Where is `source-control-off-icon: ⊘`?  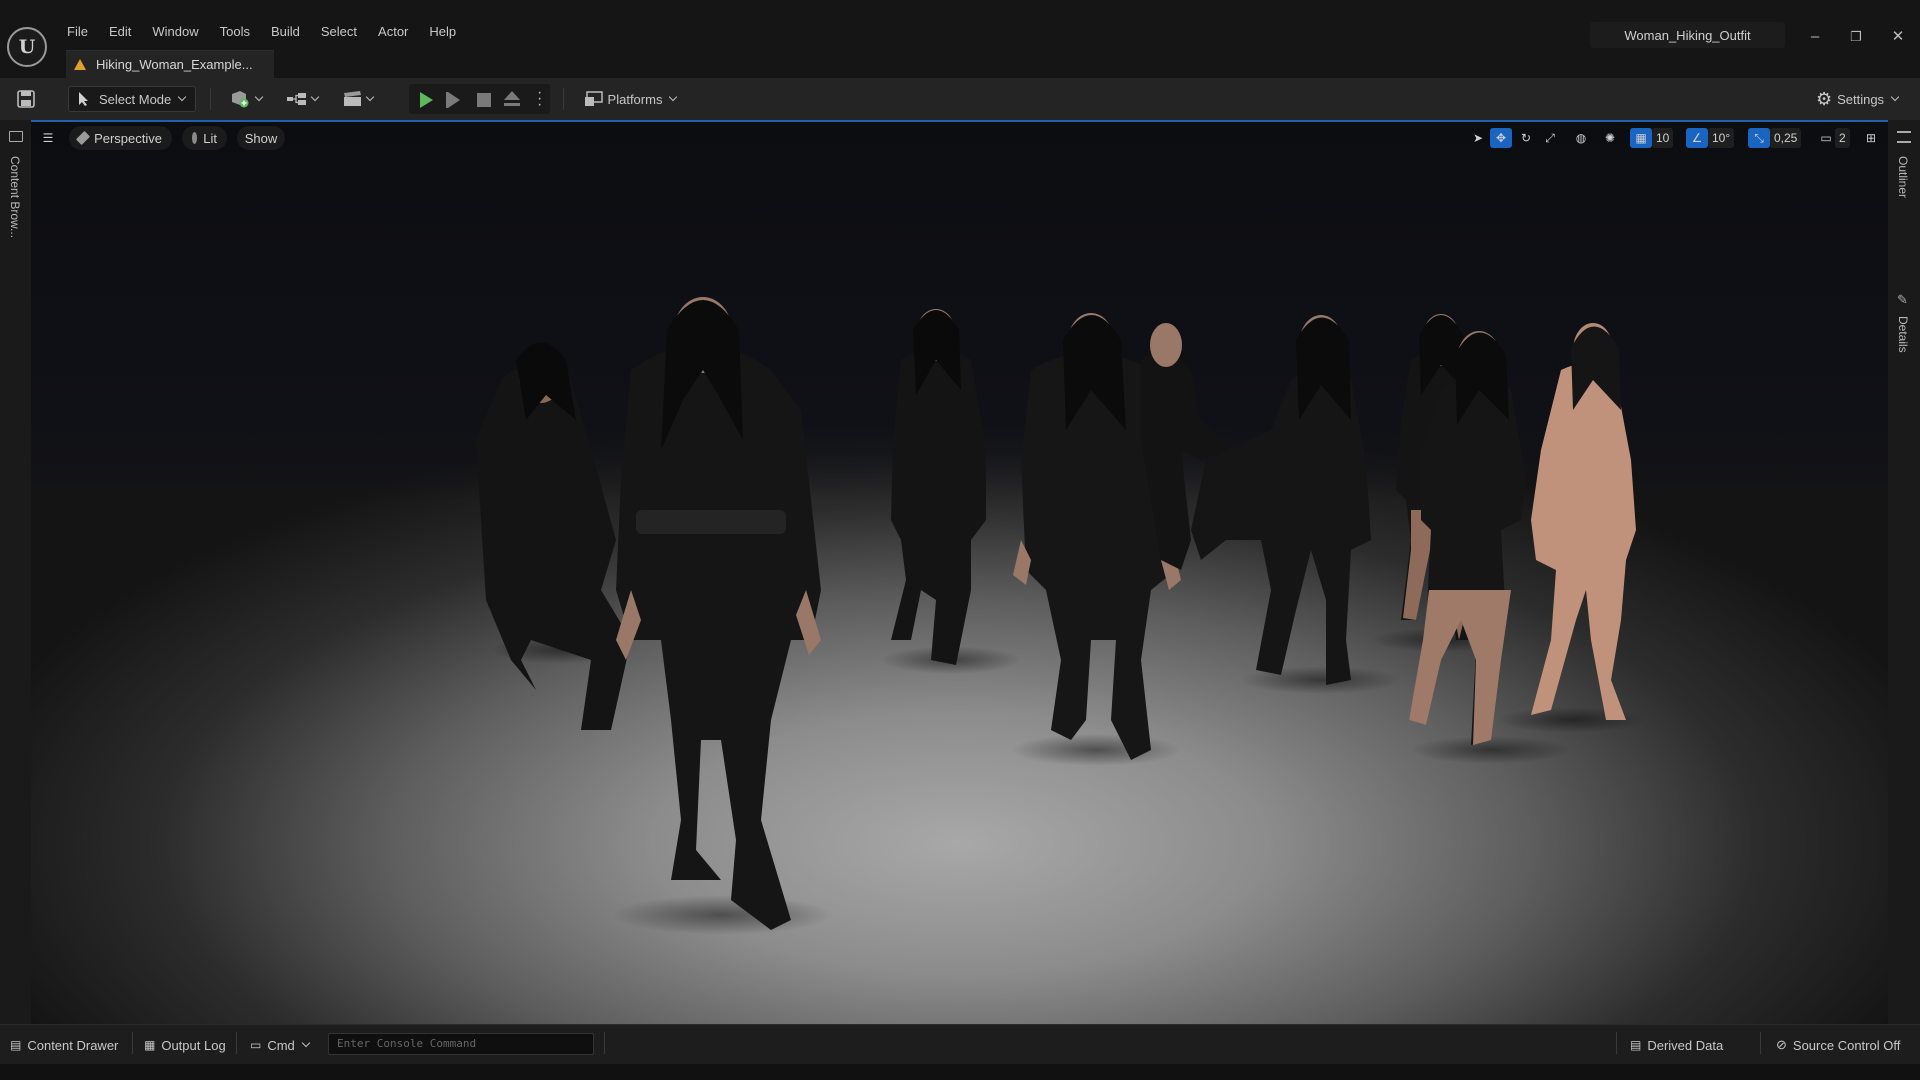
source-control-off-icon: ⊘ is located at coordinates (1781, 1044).